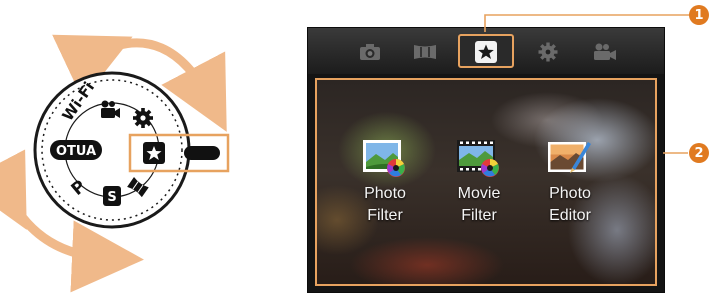 The width and height of the screenshot is (710, 300). I want to click on callout-2: 2, so click(699, 153).